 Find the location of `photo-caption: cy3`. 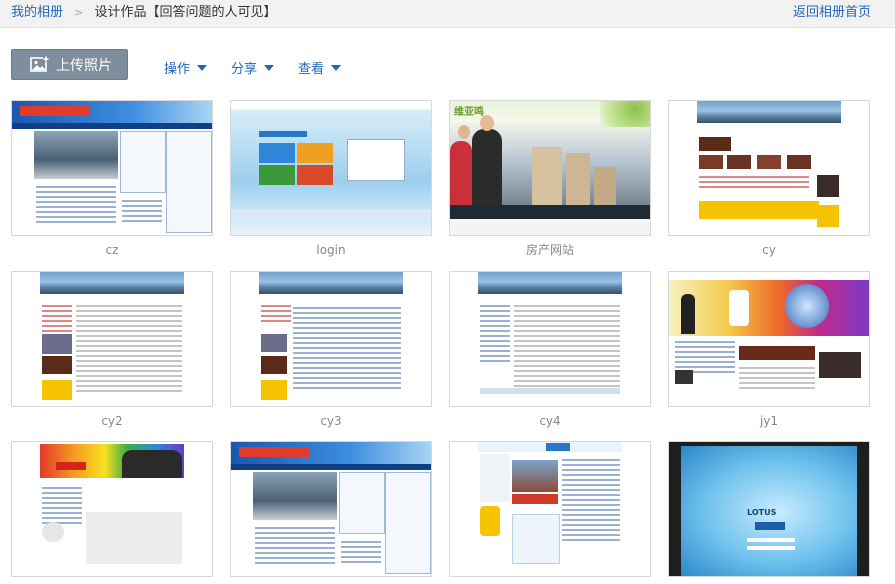

photo-caption: cy3 is located at coordinates (331, 421).